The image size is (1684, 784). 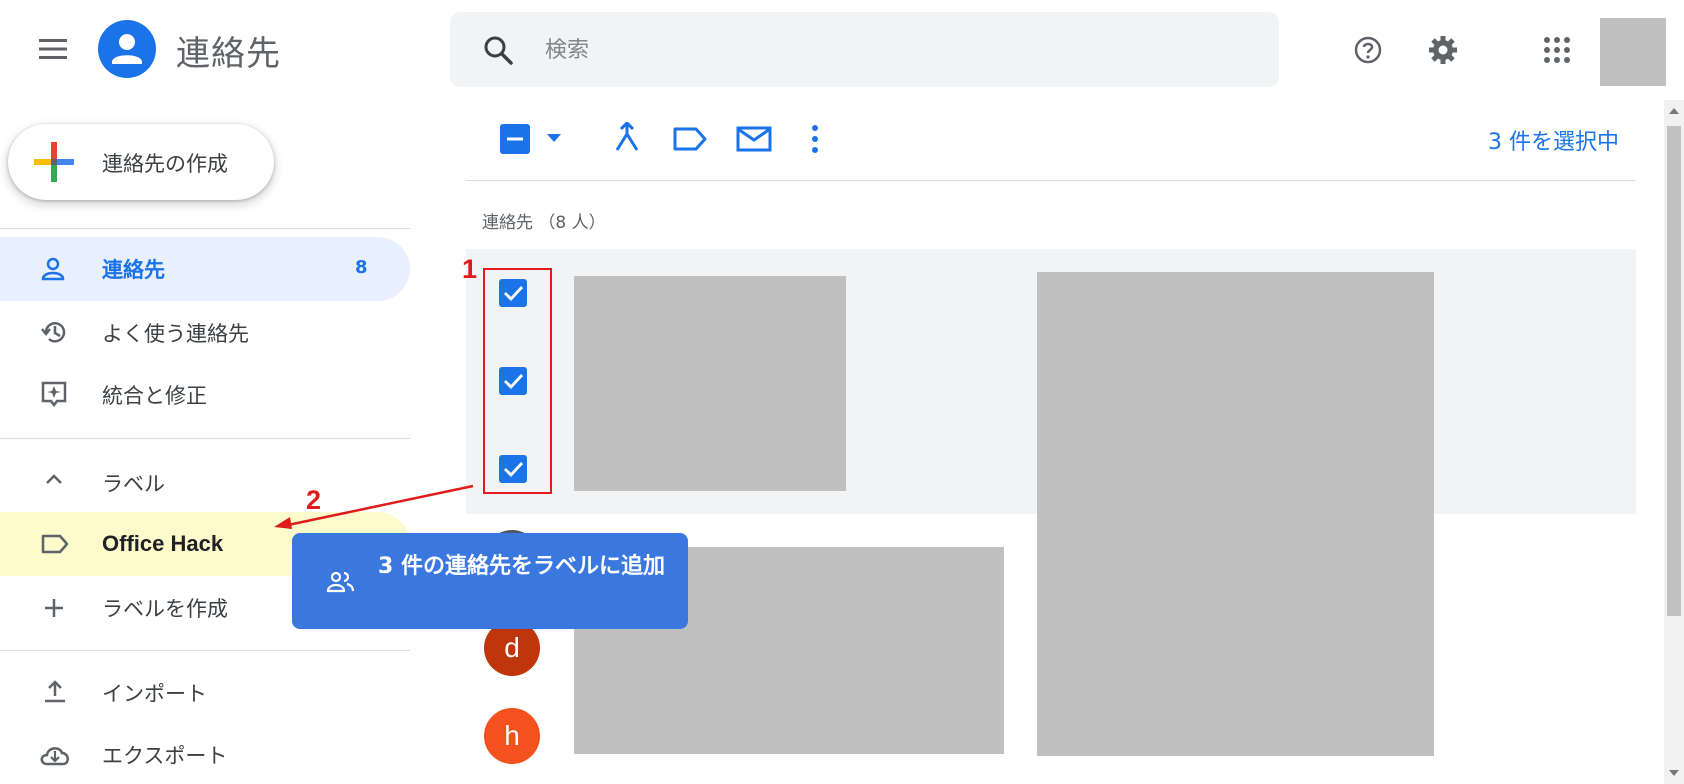 I want to click on hamburger-menu-icon, so click(x=53, y=49).